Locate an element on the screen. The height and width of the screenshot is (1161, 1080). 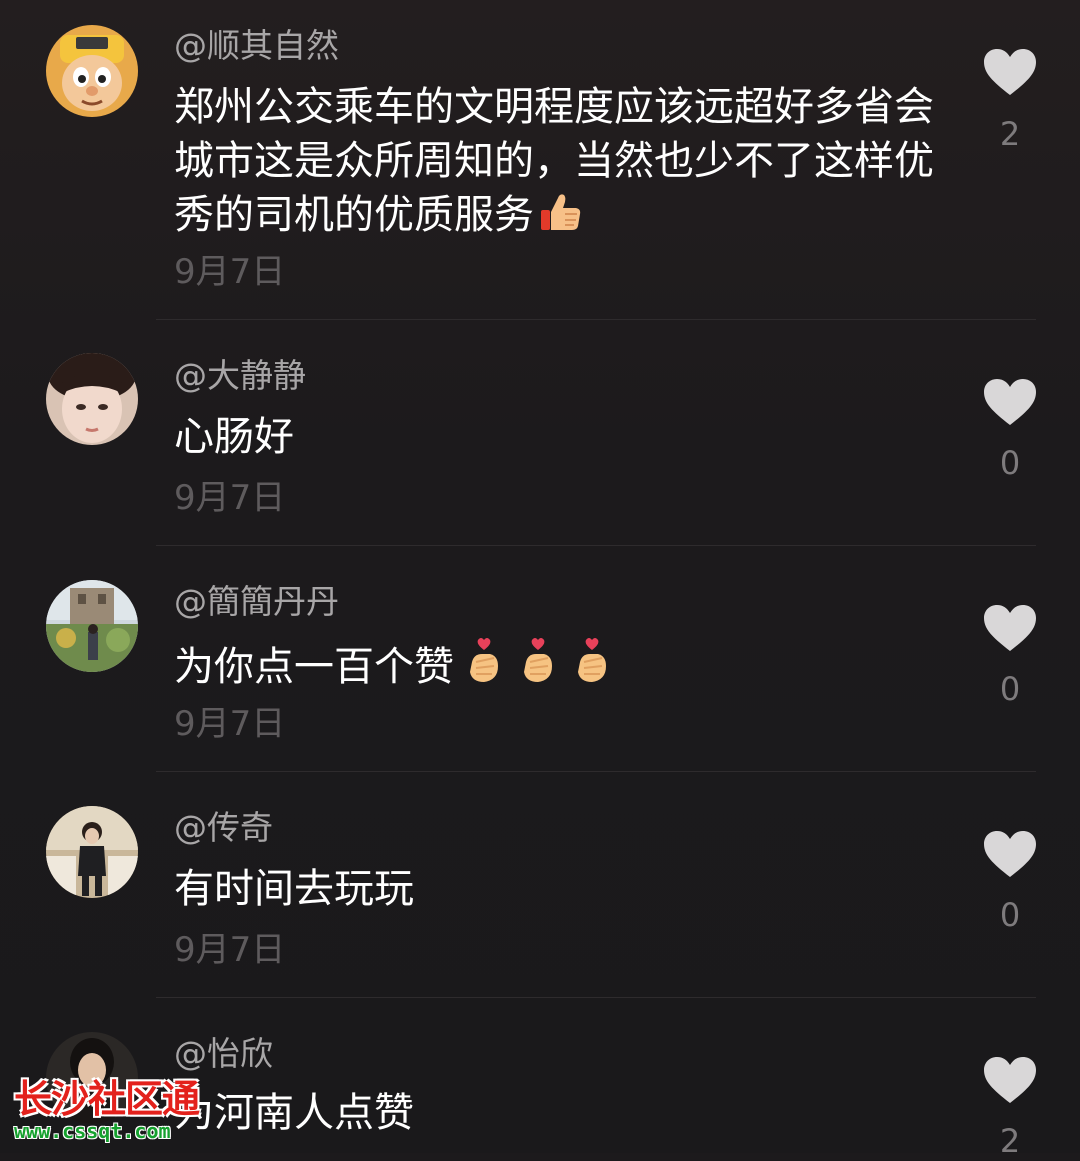
watermark-url: www.cssqt.com is located at coordinates (92, 1131).